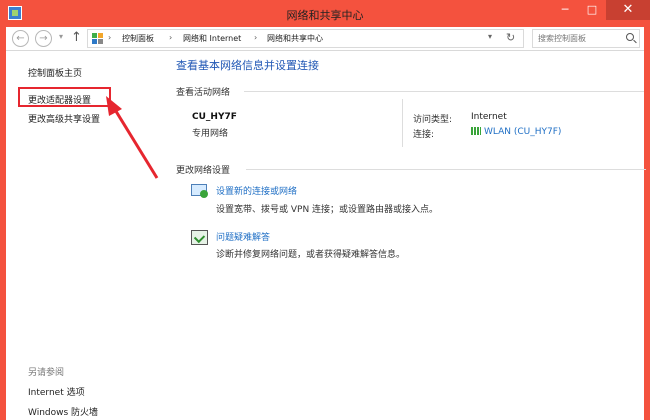 The image size is (650, 420). Describe the element at coordinates (325, 13) in the screenshot. I see `title-bar: 网络和共享中心 ─ □ ✕` at that location.